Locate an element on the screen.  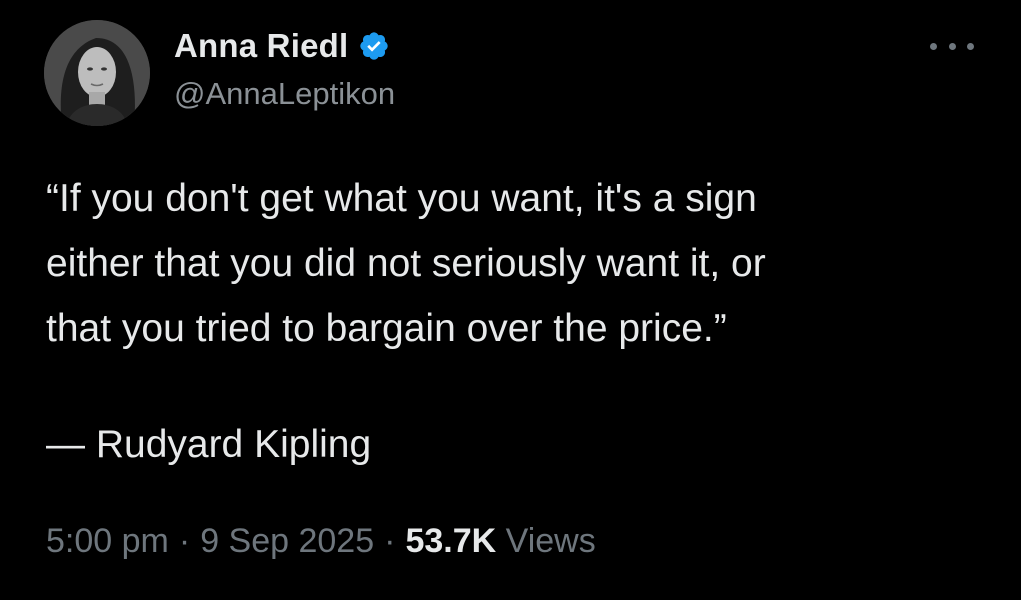
quote-attribution: — Rudyard Kipling is located at coordinates (209, 444).